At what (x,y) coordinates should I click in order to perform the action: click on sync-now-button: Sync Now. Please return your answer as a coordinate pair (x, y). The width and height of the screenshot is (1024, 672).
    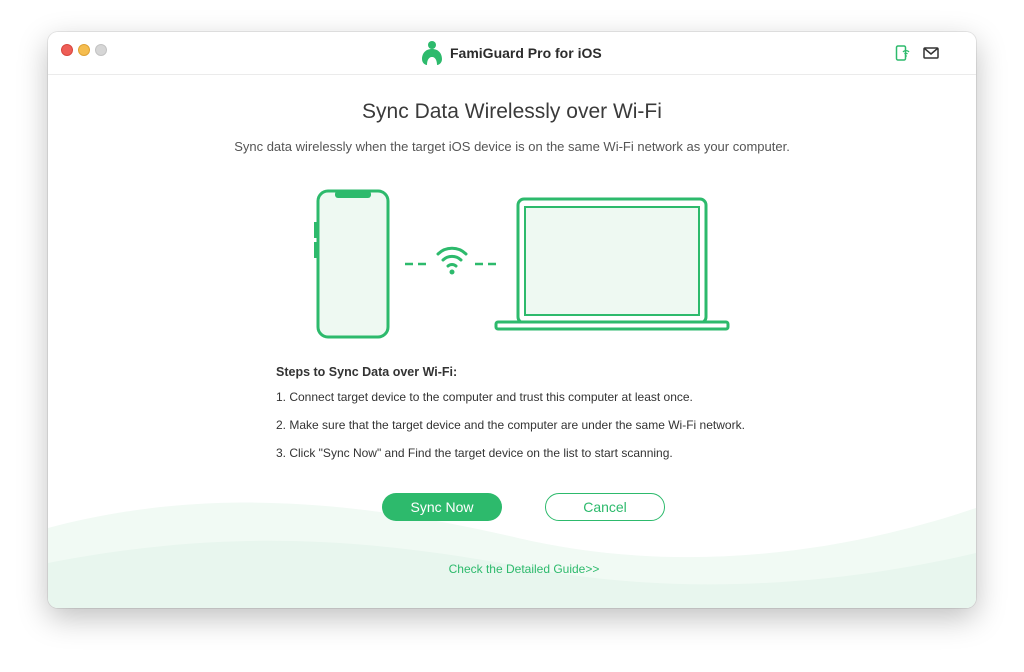
    Looking at the image, I should click on (442, 507).